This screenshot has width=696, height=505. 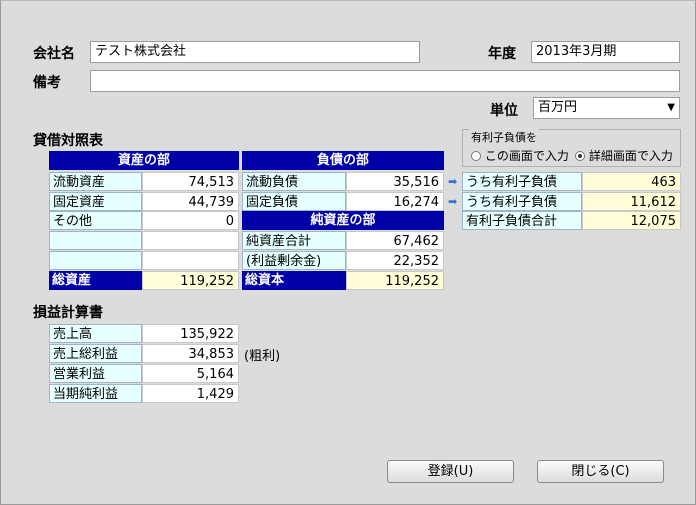 What do you see at coordinates (605, 52) in the screenshot?
I see `year-input: 2013年3月期` at bounding box center [605, 52].